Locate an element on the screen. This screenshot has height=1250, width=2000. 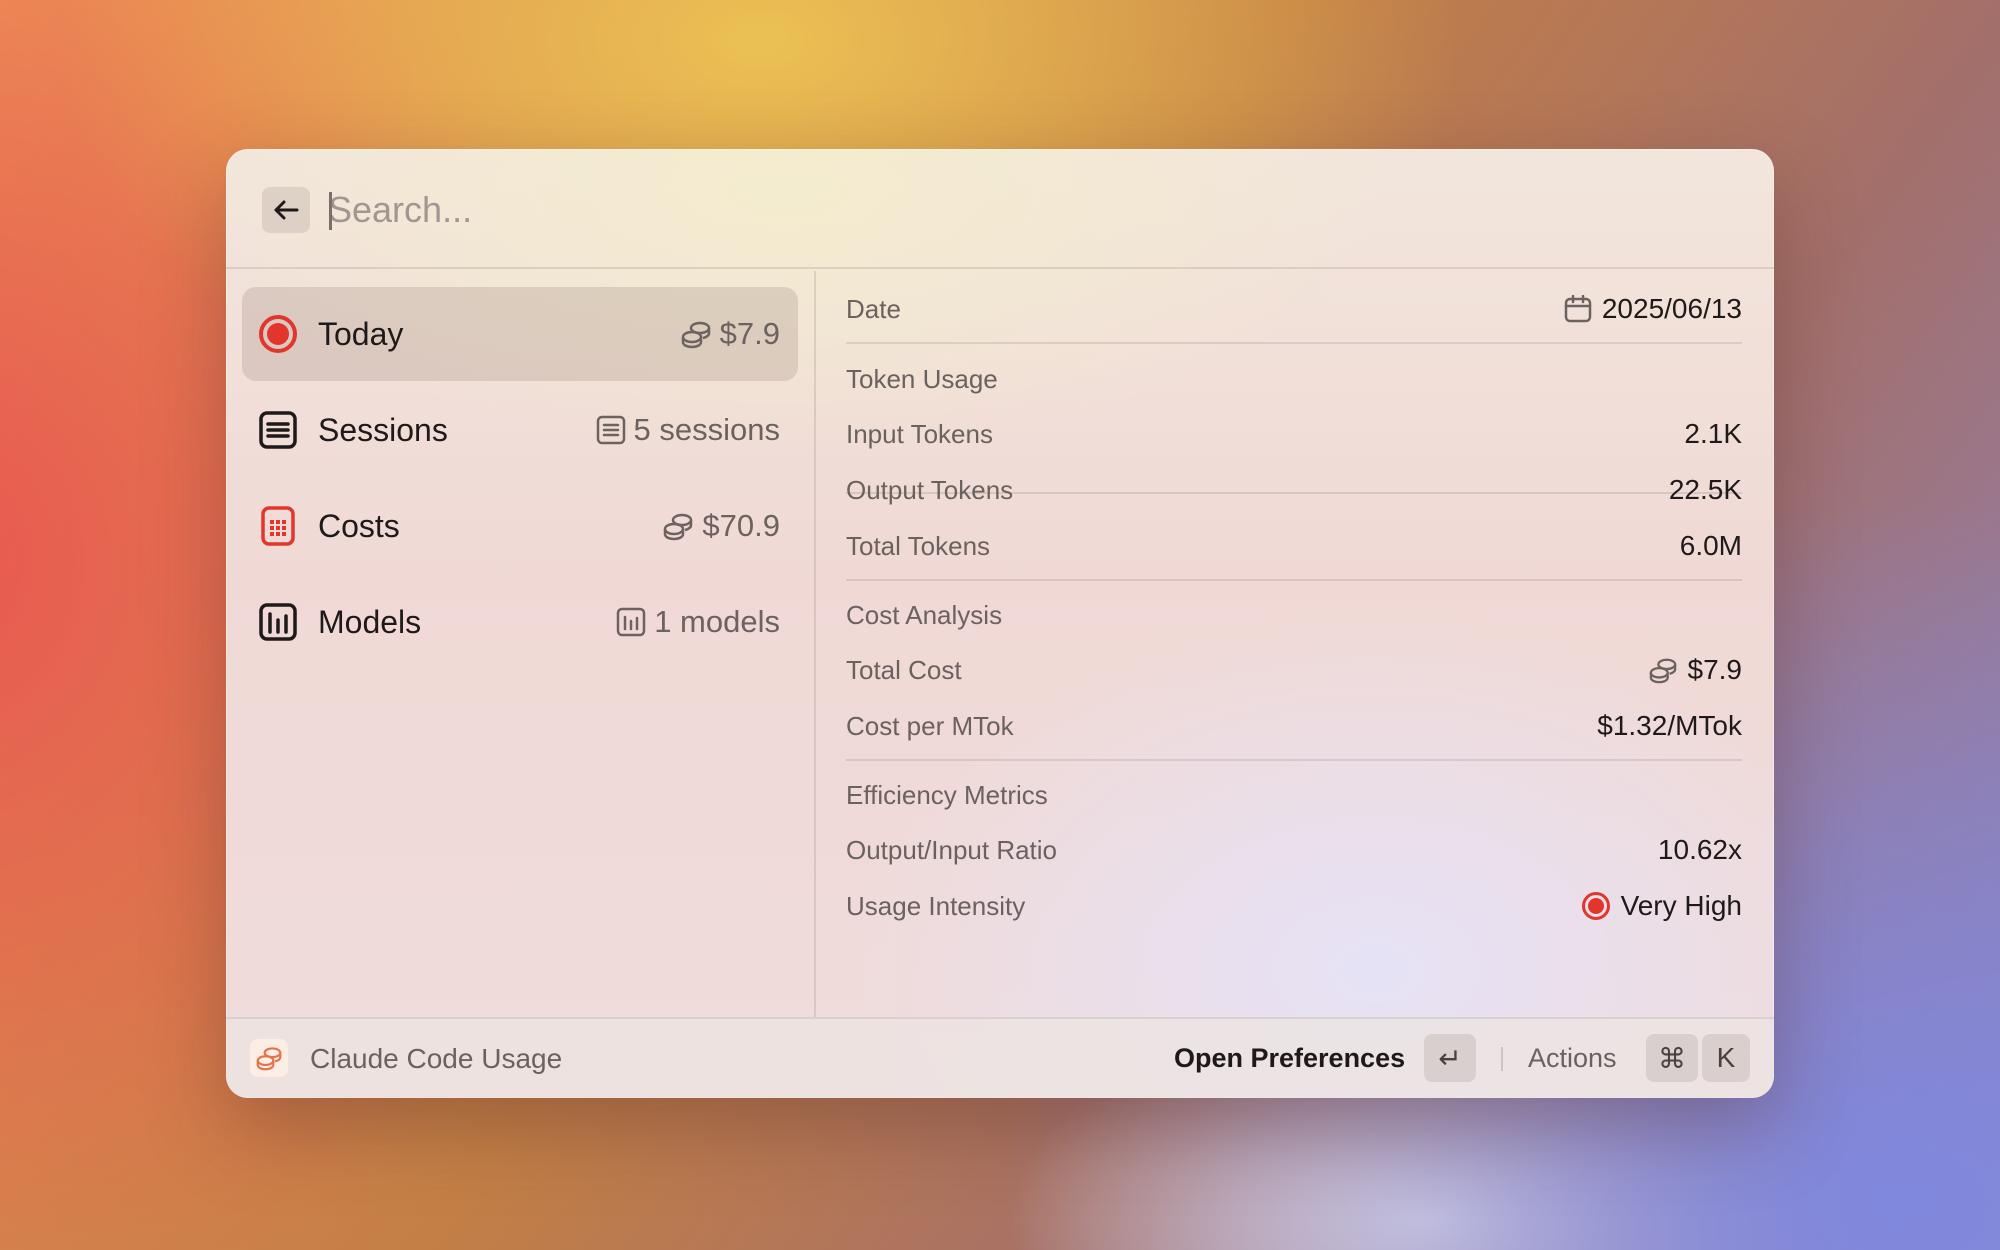
back-button is located at coordinates (286, 210).